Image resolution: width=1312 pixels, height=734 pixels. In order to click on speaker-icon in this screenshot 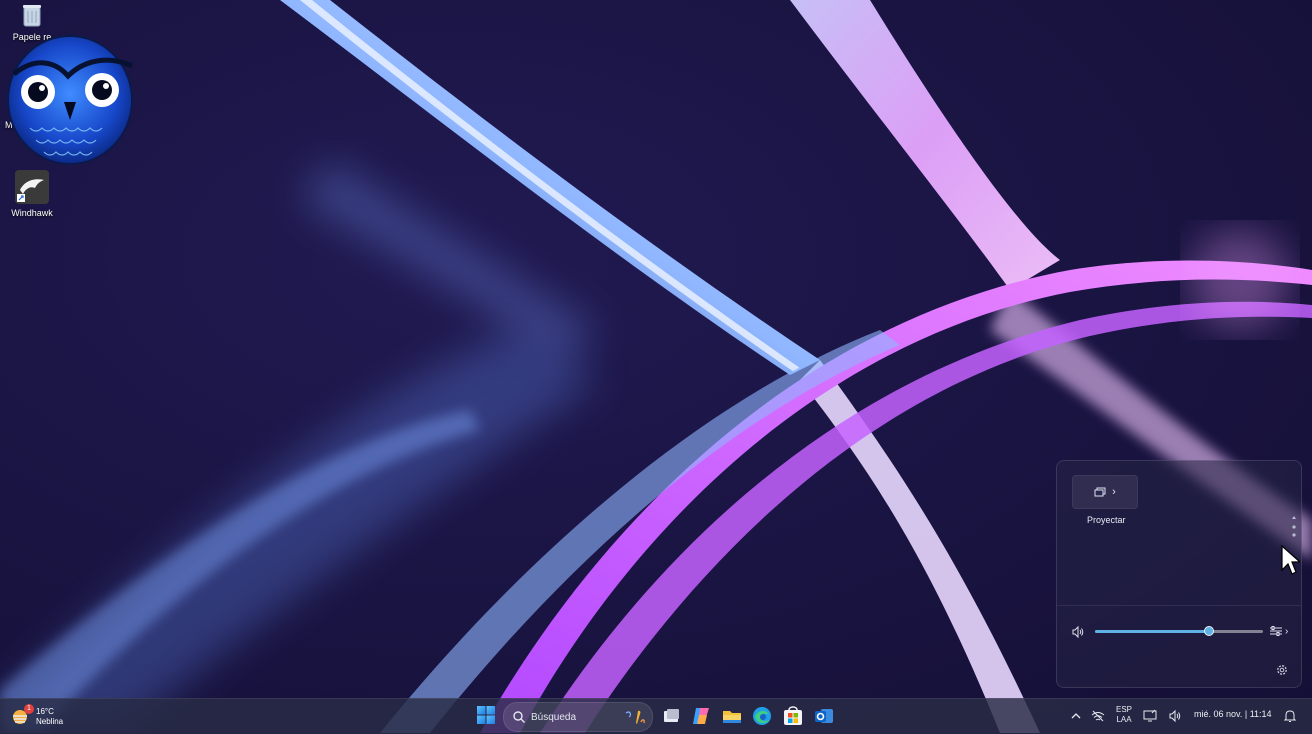, I will do `click(1078, 632)`.